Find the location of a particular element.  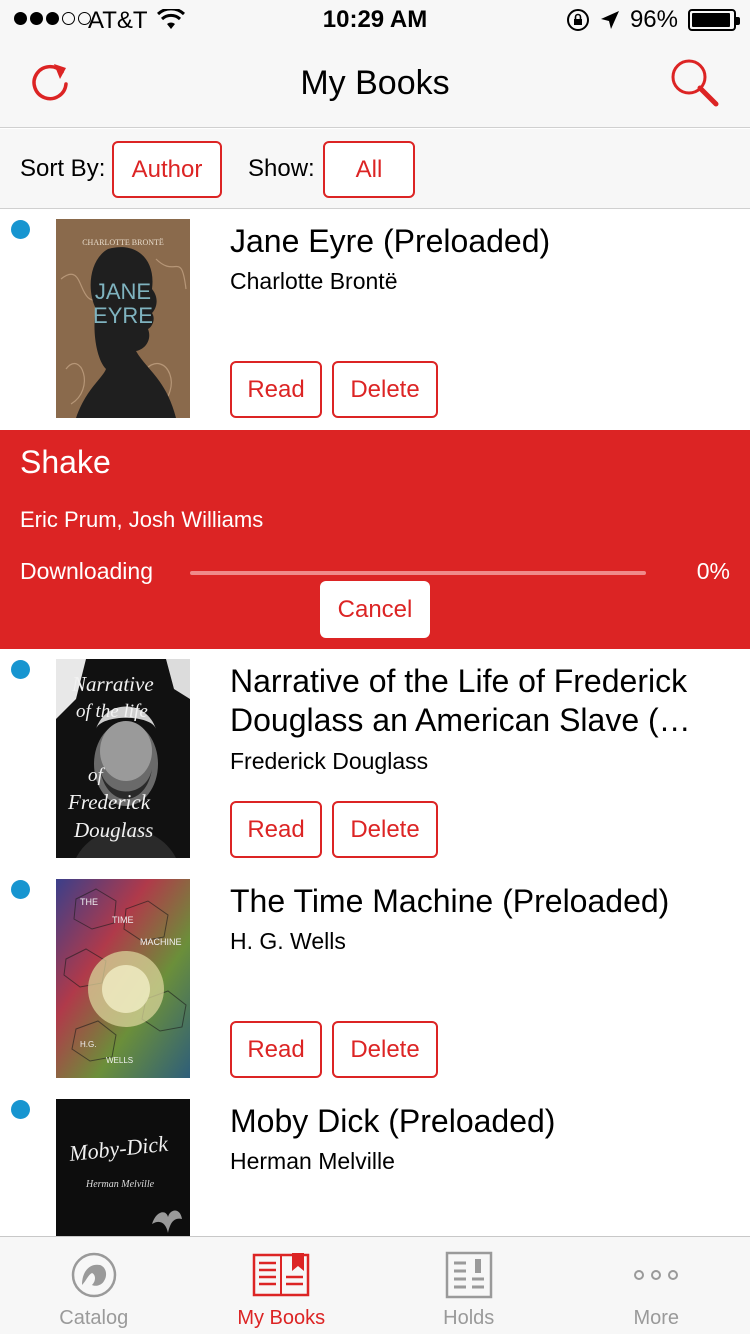

location-arrow-icon is located at coordinates (609, 20).